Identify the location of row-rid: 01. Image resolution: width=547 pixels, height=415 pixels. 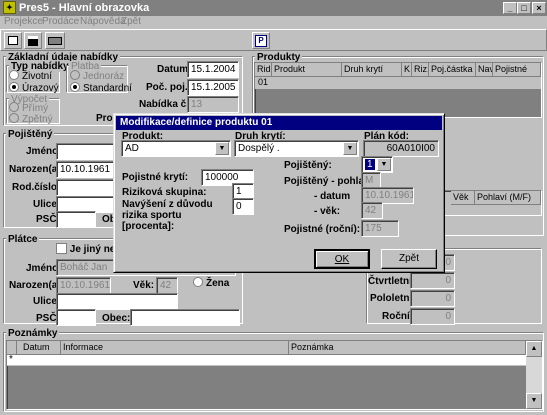
(263, 82).